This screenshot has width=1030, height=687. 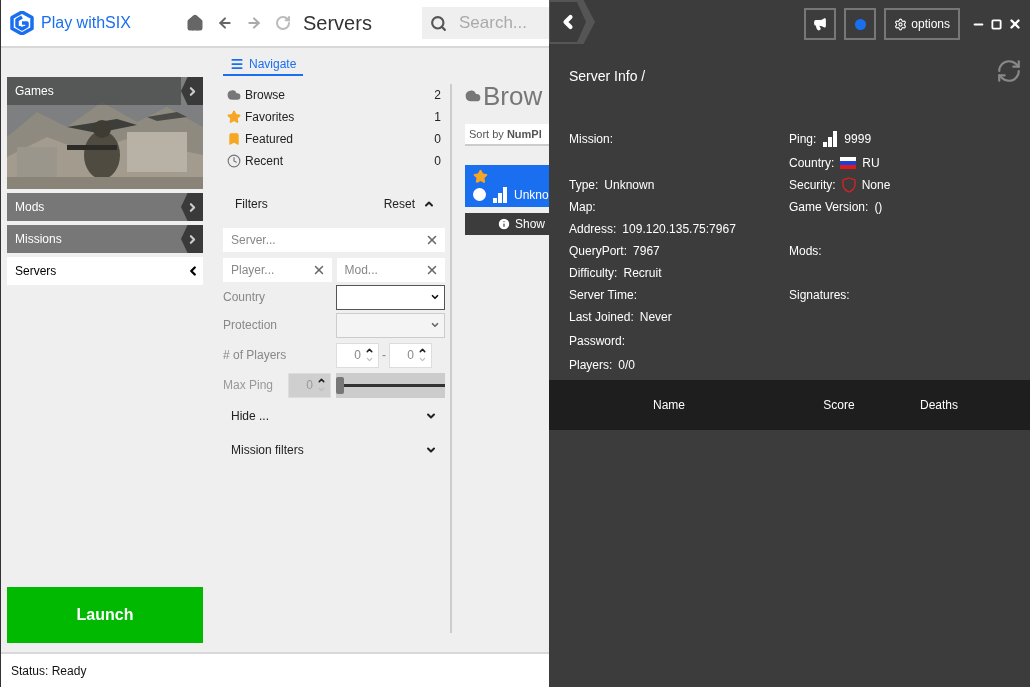 What do you see at coordinates (252, 204) in the screenshot?
I see `filters-heading: Filters` at bounding box center [252, 204].